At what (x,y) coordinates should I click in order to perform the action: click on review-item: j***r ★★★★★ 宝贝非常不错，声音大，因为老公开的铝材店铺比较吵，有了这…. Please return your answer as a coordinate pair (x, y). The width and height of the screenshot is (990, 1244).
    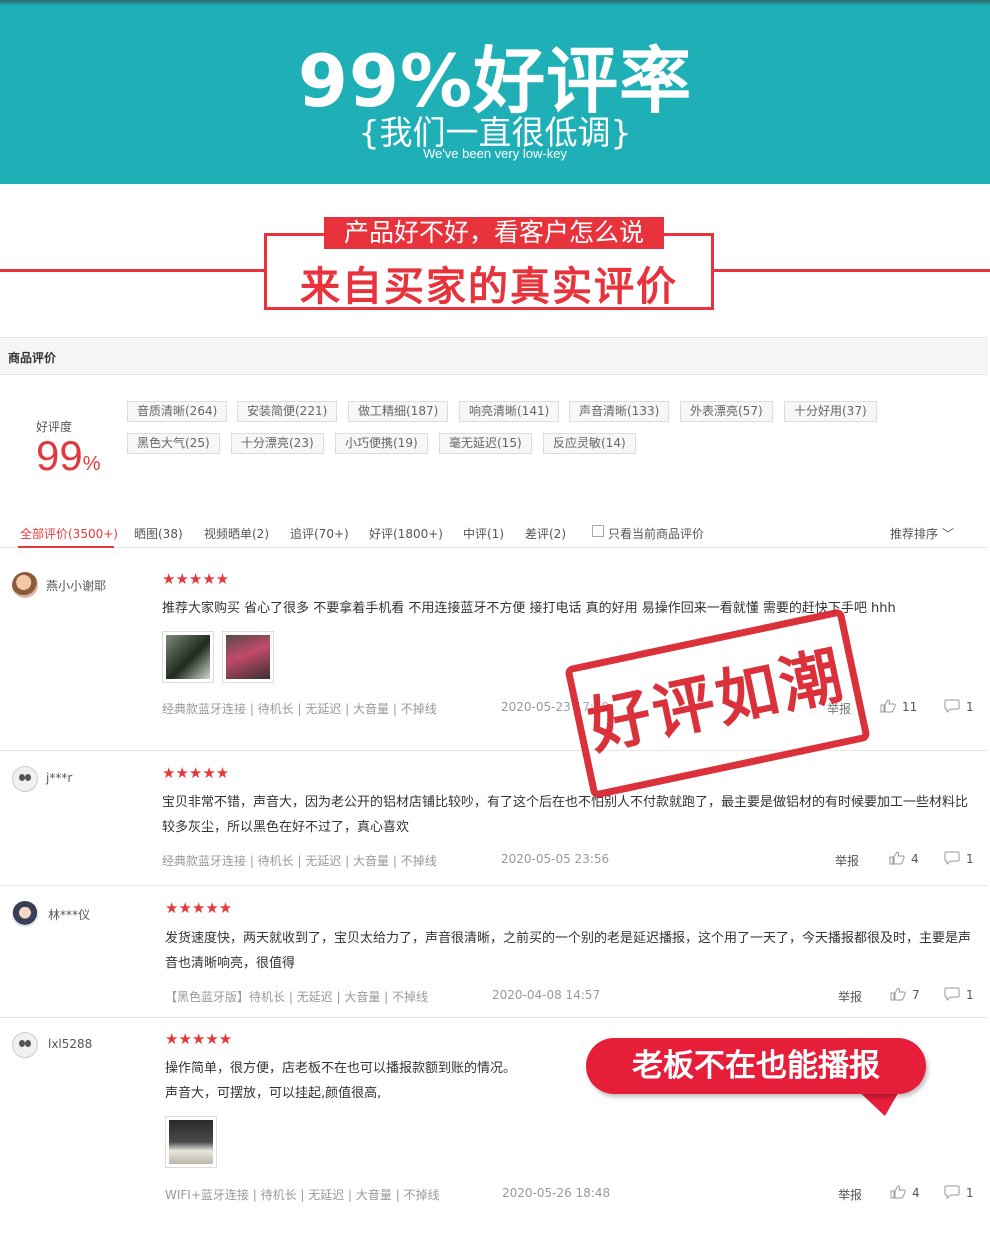
    Looking at the image, I should click on (494, 818).